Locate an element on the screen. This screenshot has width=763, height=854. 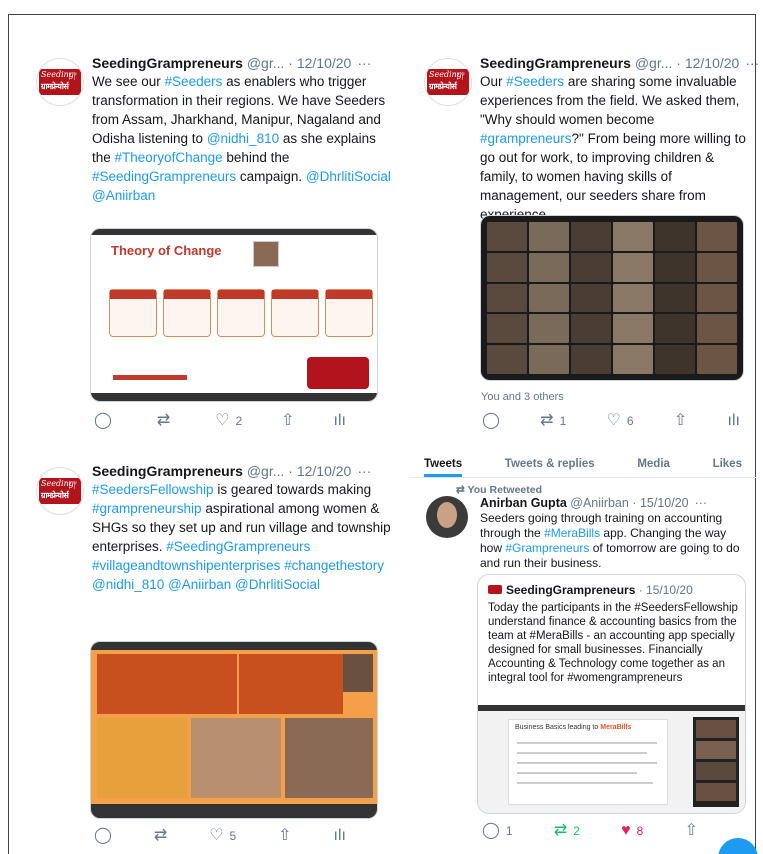
reply-button: ◯ 1 is located at coordinates (497, 831).